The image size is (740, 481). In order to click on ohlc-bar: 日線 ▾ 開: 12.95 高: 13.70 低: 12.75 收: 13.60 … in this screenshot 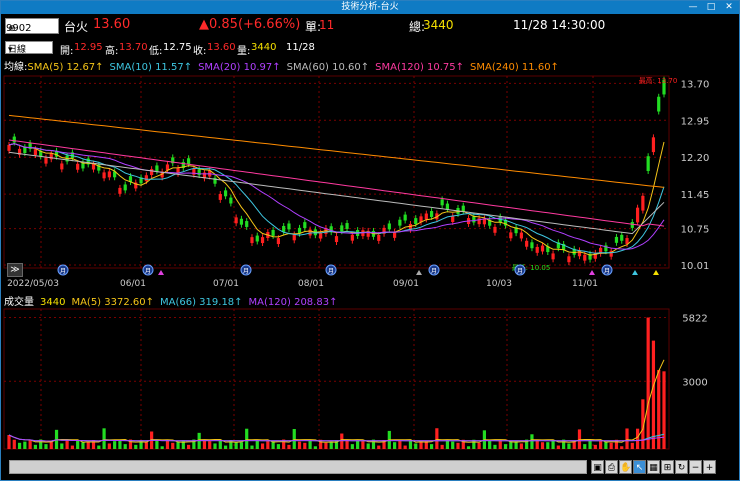, I will do `click(370, 48)`.